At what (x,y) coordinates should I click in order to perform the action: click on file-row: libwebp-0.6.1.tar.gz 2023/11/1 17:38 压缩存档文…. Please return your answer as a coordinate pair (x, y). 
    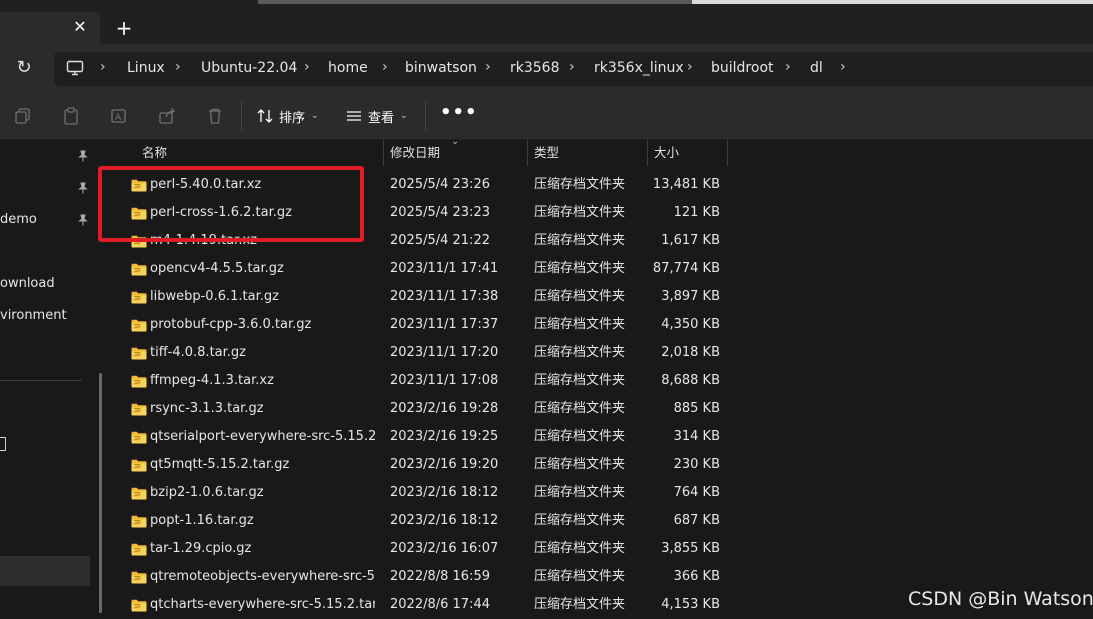
    Looking at the image, I should click on (430, 297).